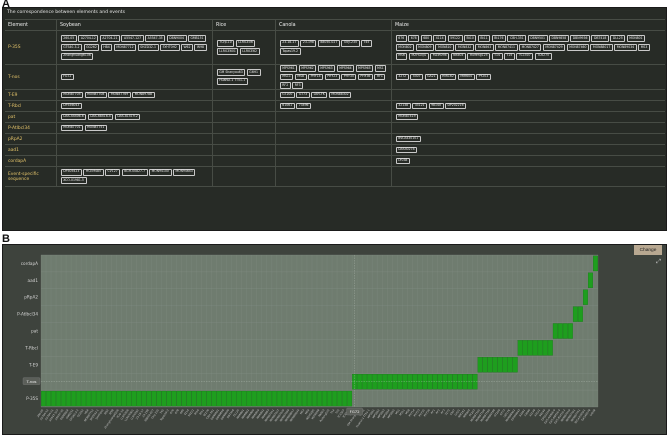 The image size is (669, 437). What do you see at coordinates (408, 139) in the screenshot?
I see `event-chip: BVLA430101` at bounding box center [408, 139].